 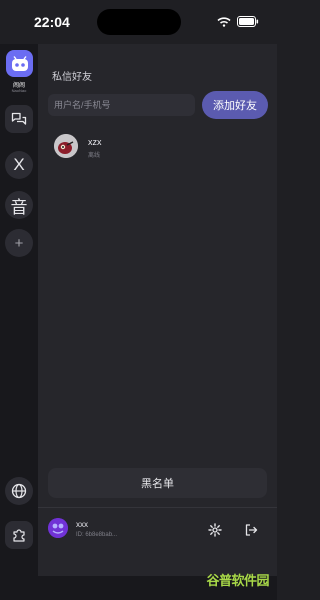 I want to click on app-subtitle: NaoNao, so click(x=19, y=90).